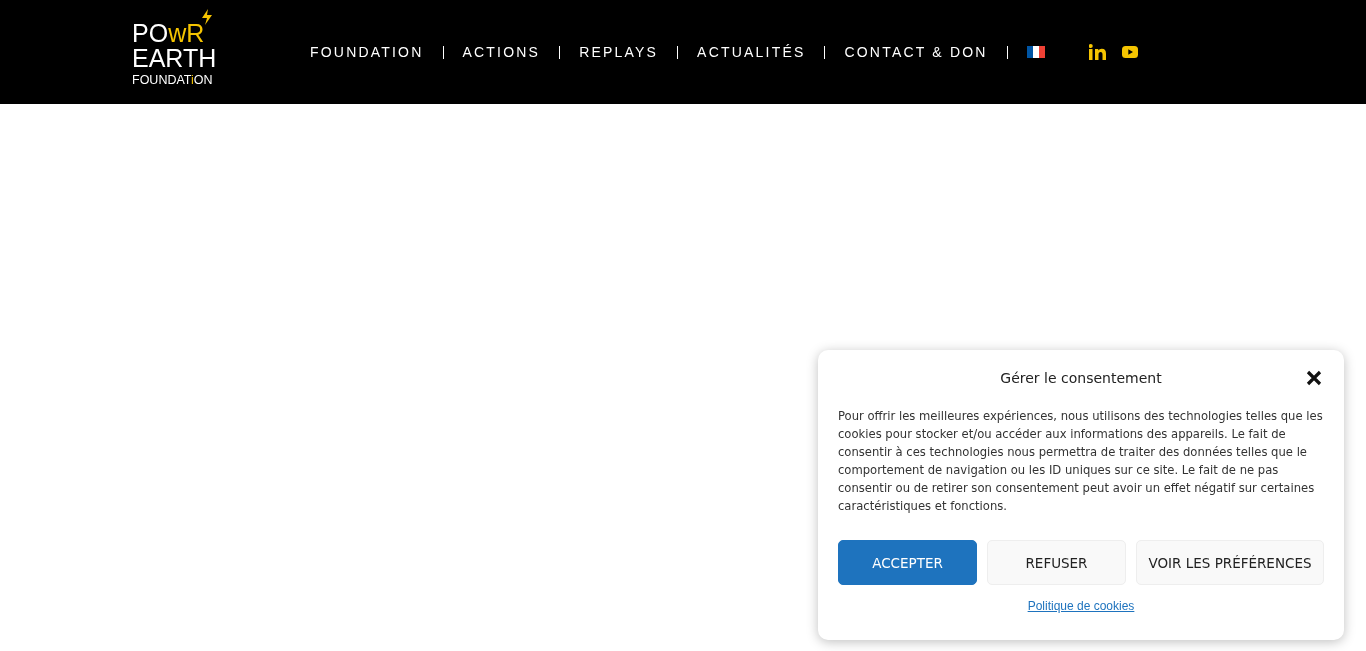 This screenshot has width=1366, height=651. I want to click on nav-link: CONTACT & DON, so click(916, 52).